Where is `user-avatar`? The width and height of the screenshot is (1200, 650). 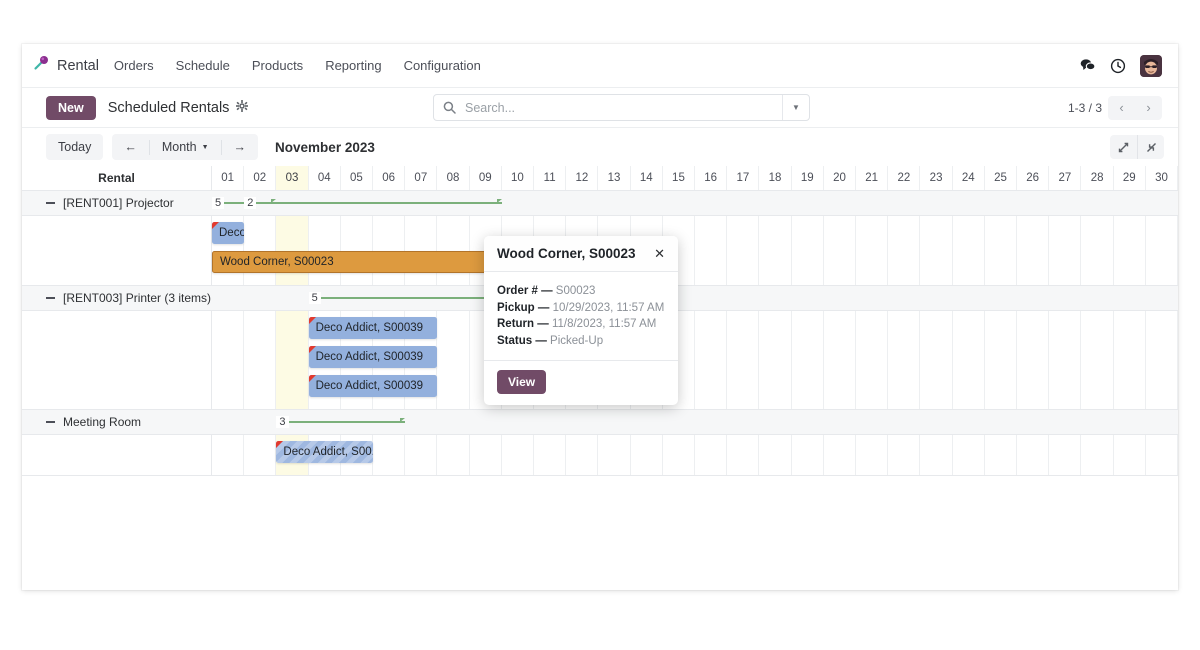 user-avatar is located at coordinates (1151, 65).